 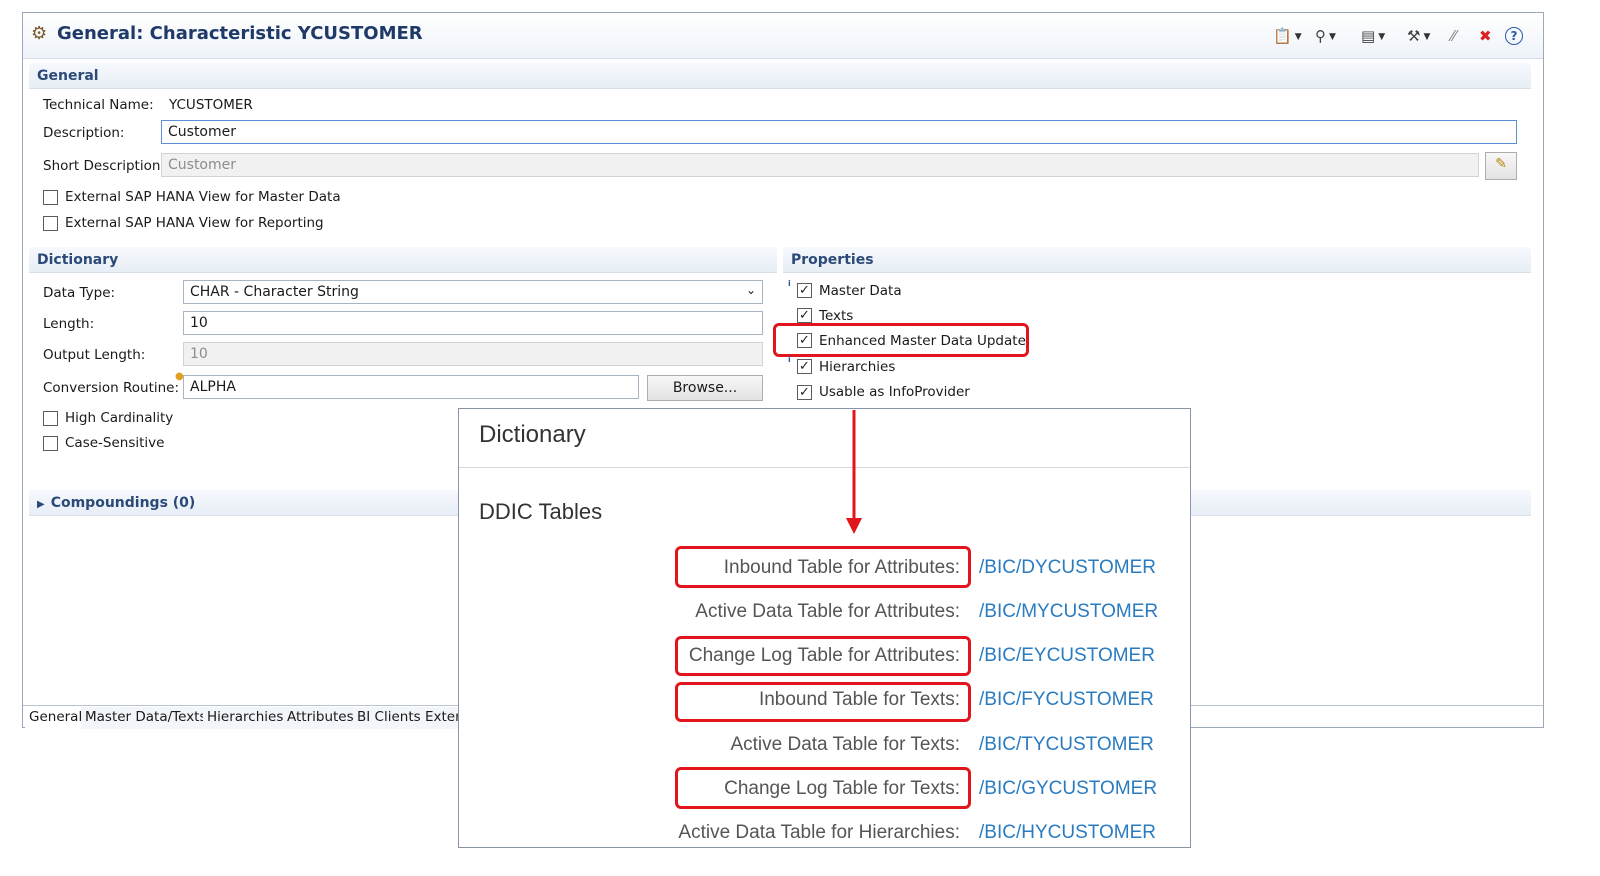 I want to click on dictionary-section-header: Dictionary, so click(x=403, y=260).